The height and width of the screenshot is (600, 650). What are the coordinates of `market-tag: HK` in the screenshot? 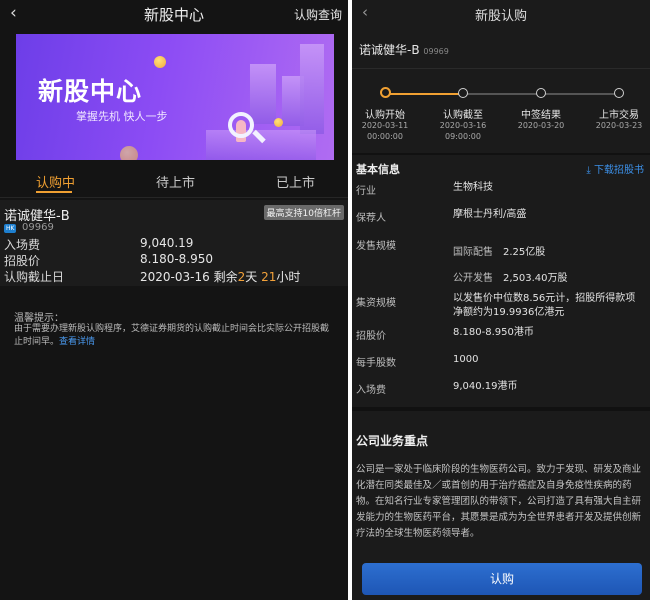 It's located at (10, 228).